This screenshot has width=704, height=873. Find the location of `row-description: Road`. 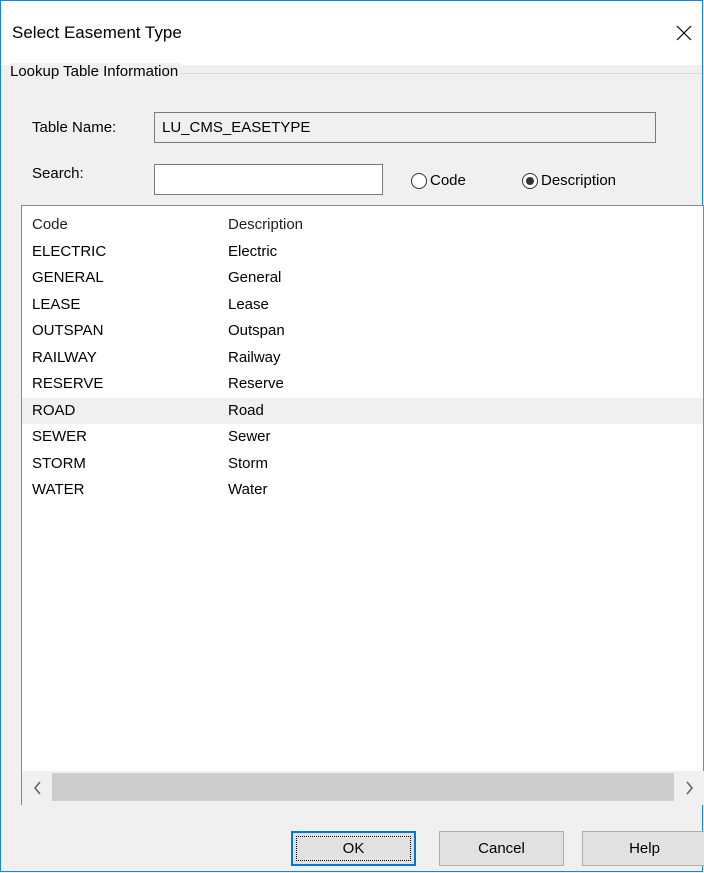

row-description: Road is located at coordinates (246, 410).